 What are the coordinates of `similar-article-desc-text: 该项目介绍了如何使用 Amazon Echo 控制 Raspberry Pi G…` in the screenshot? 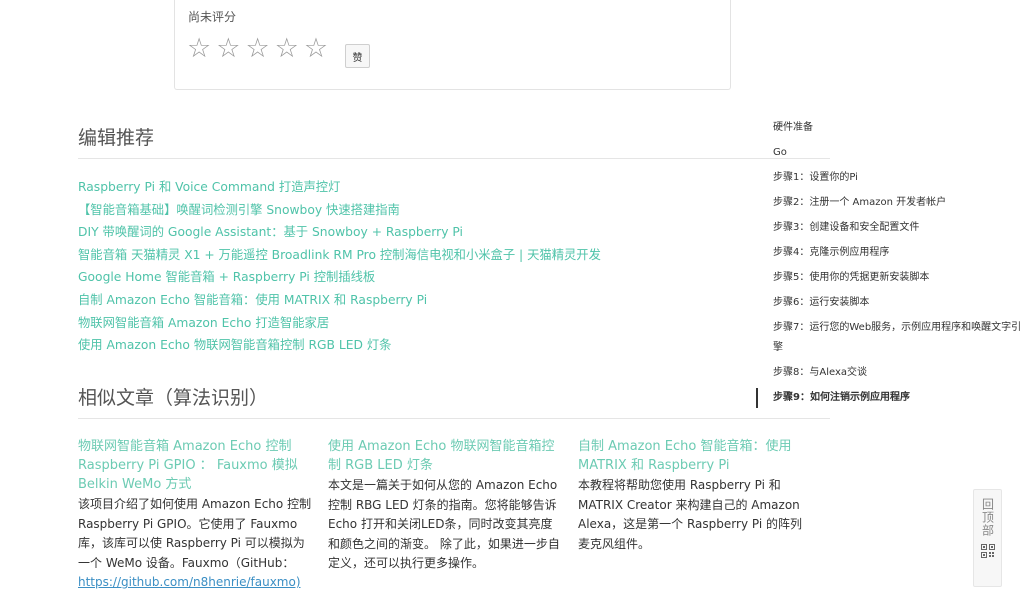 It's located at (195, 533).